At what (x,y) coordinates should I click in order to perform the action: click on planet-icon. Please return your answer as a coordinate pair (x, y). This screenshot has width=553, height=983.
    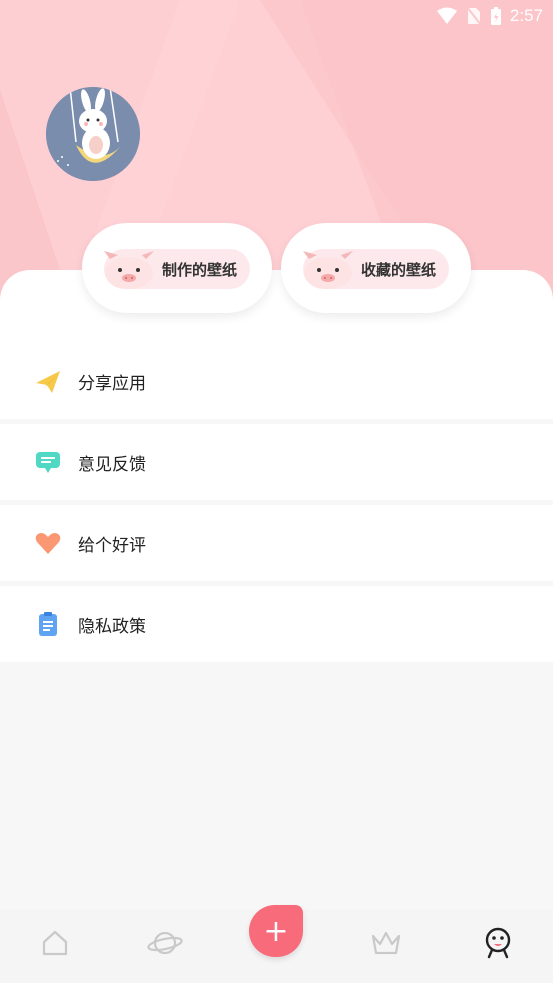
    Looking at the image, I should click on (165, 943).